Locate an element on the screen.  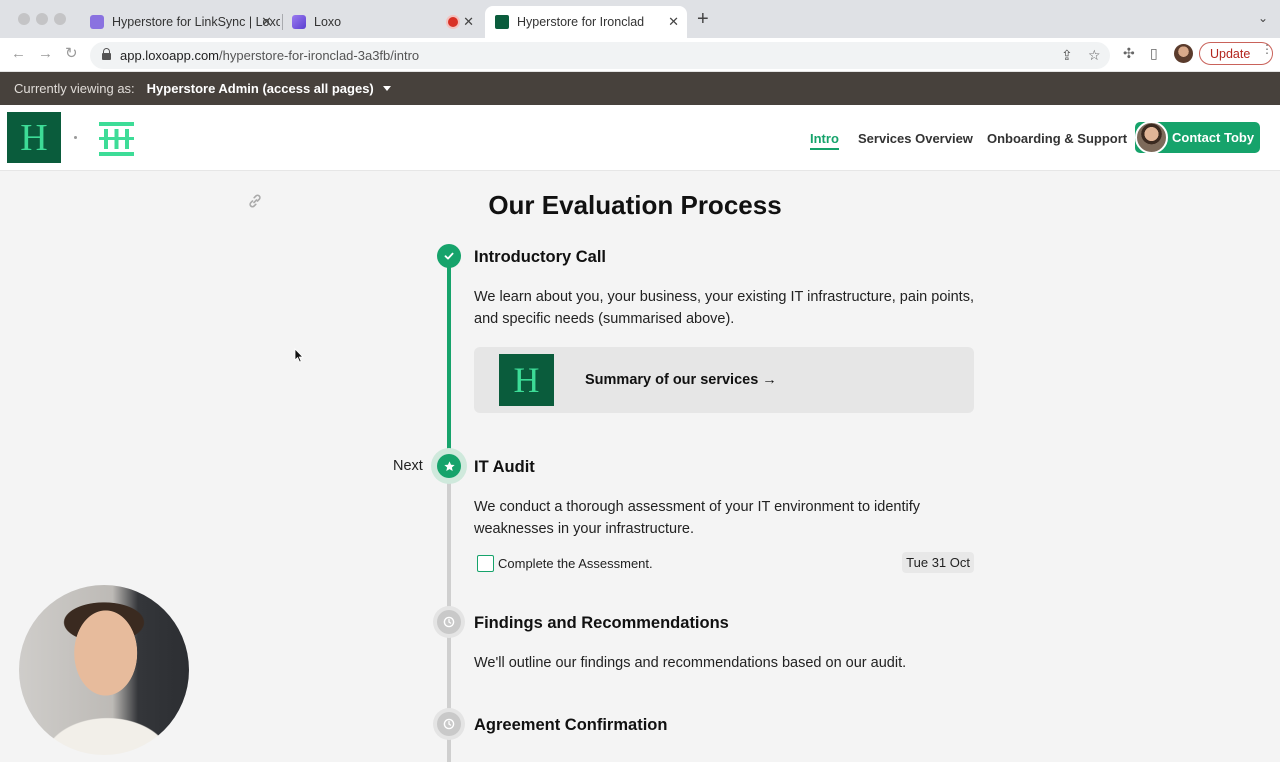
page-title: Our Evaluation Process is located at coordinates (635, 205).